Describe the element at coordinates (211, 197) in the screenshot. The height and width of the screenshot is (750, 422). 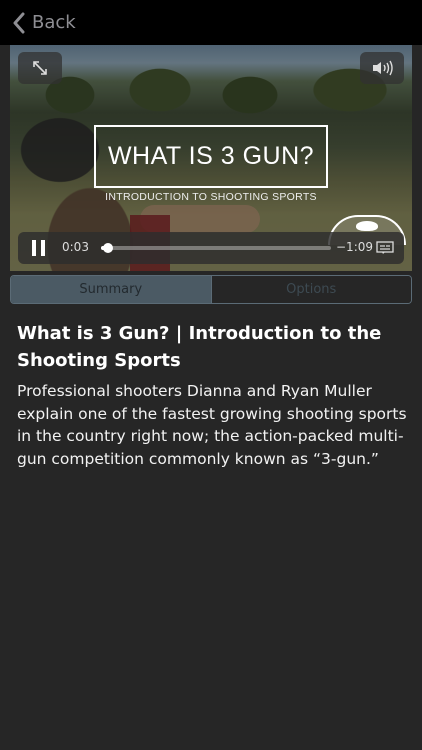
I see `video-subtitle-text: INTRODUCTION TO SHOOTING SPORTS` at that location.